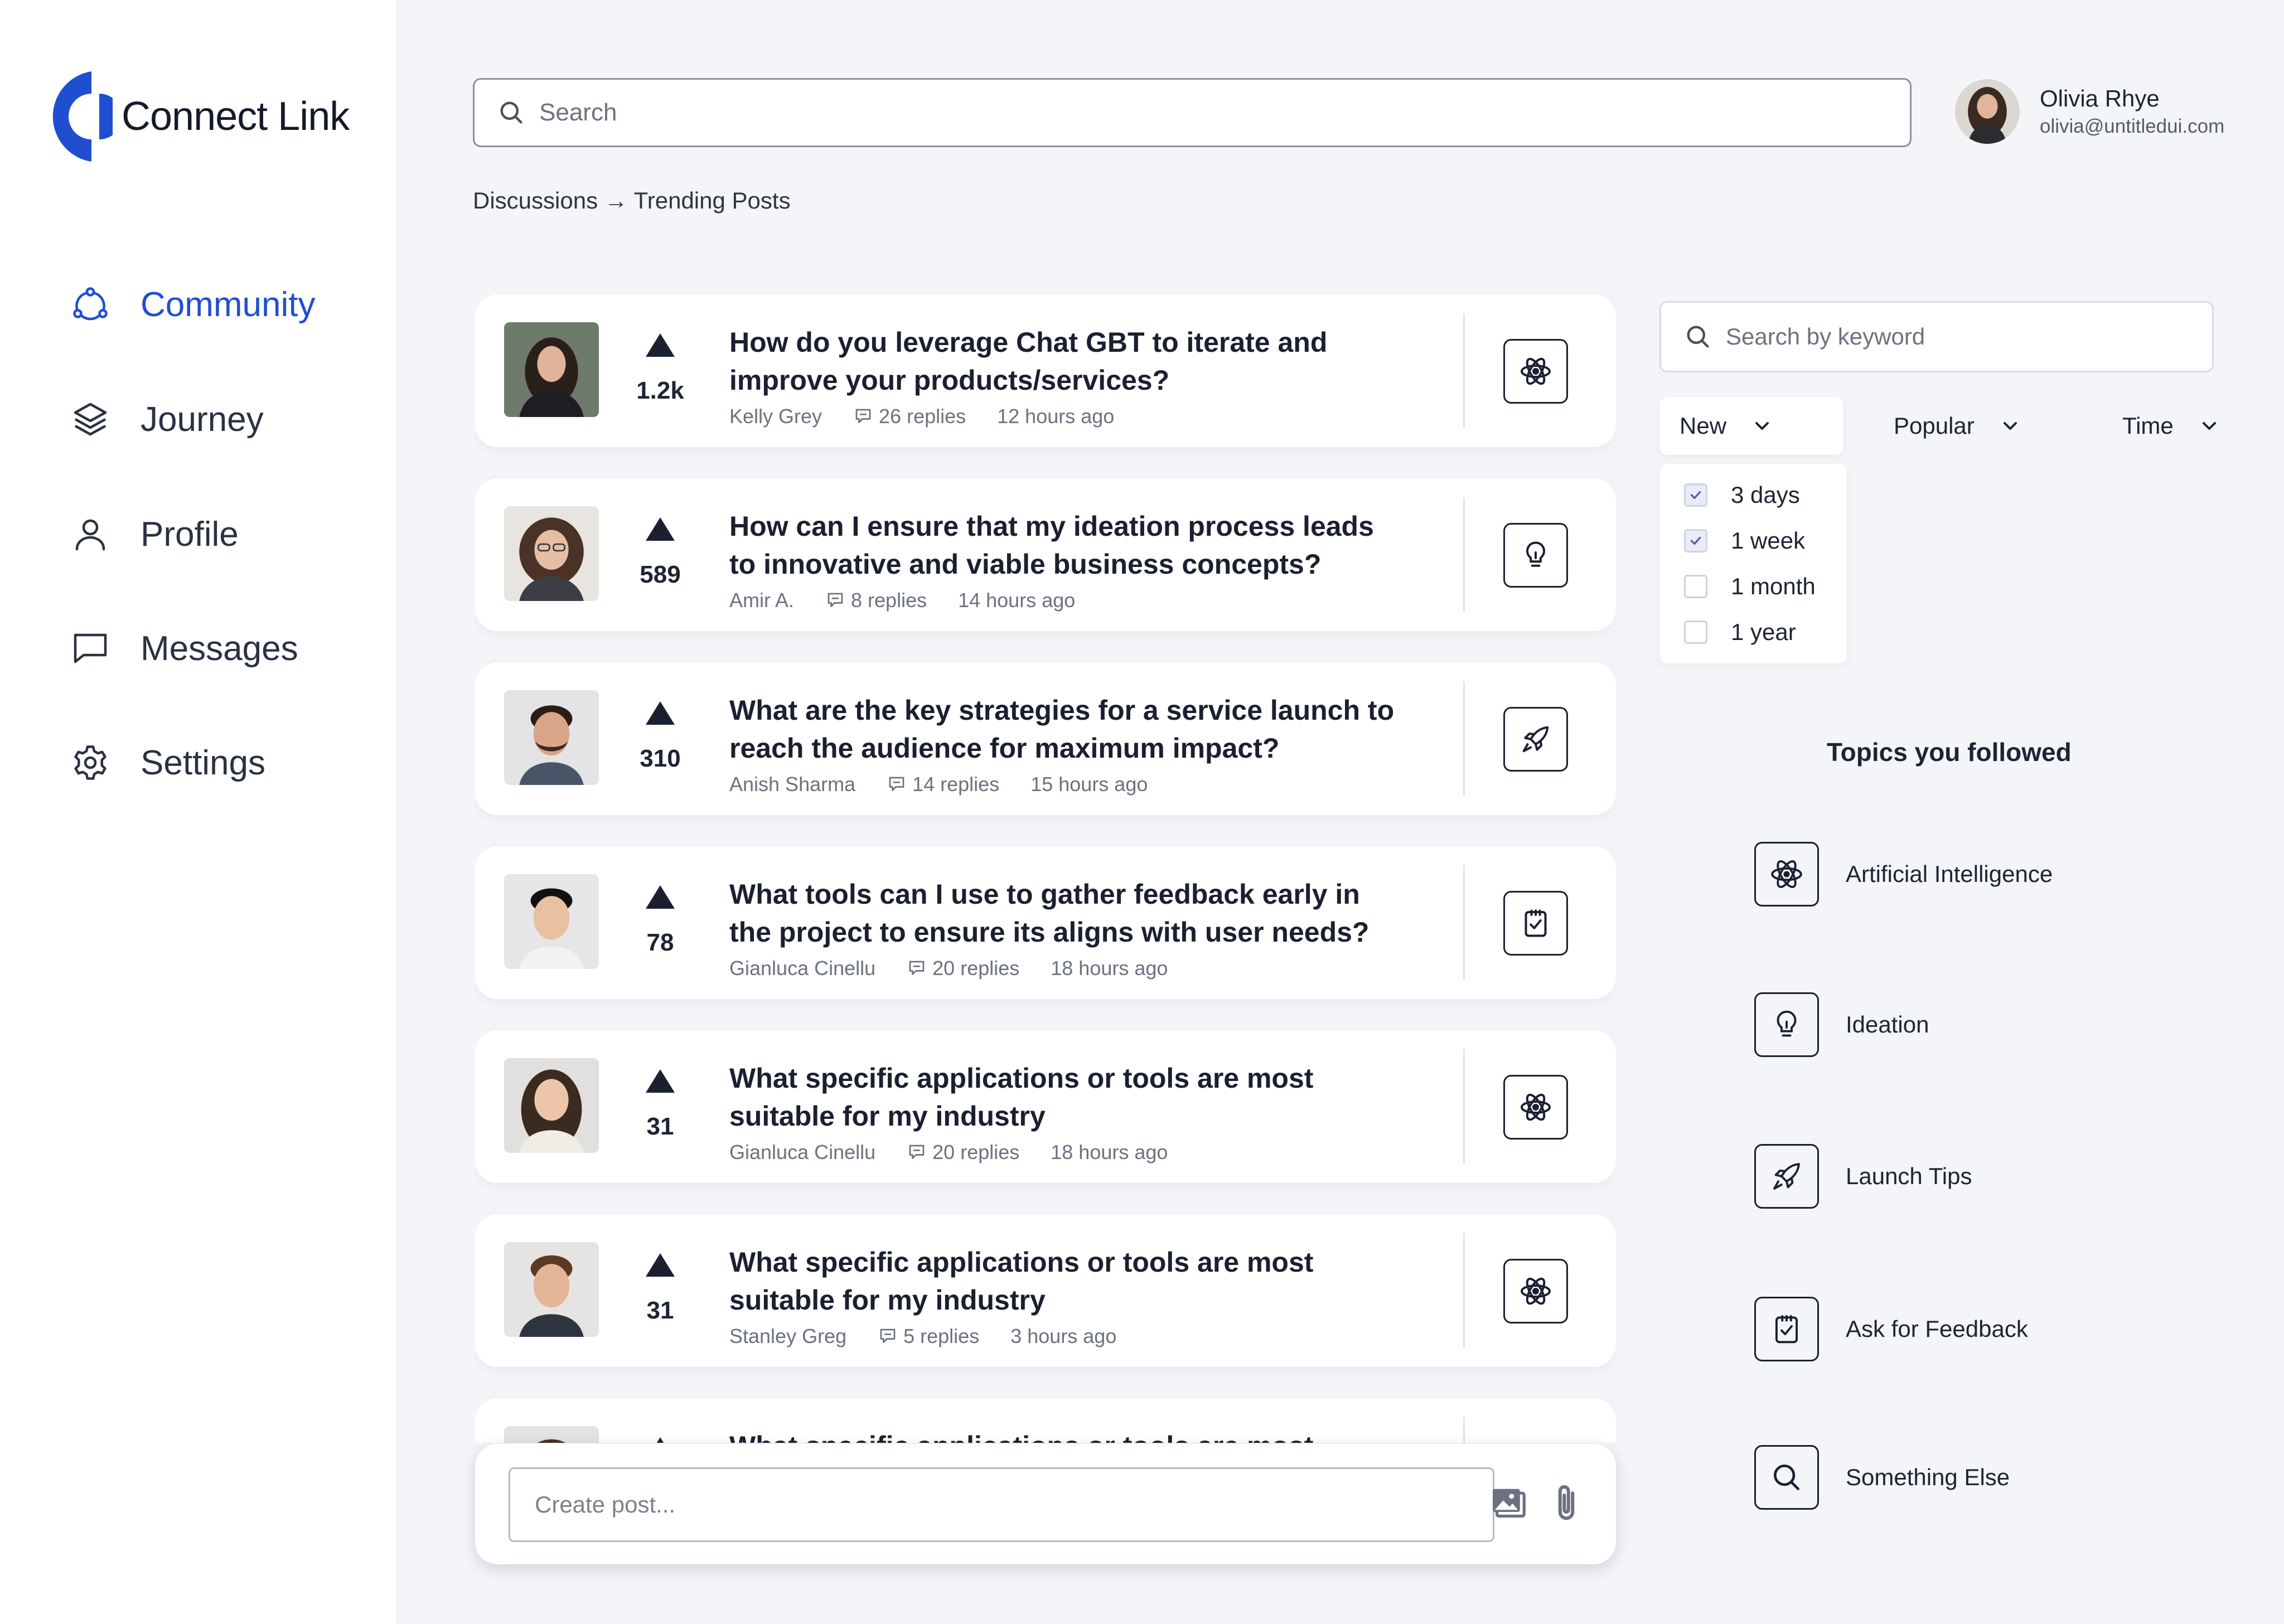 This screenshot has height=1624, width=2284. I want to click on user-menu: Olivia Rhye olivia@untitledui.com, so click(2089, 112).